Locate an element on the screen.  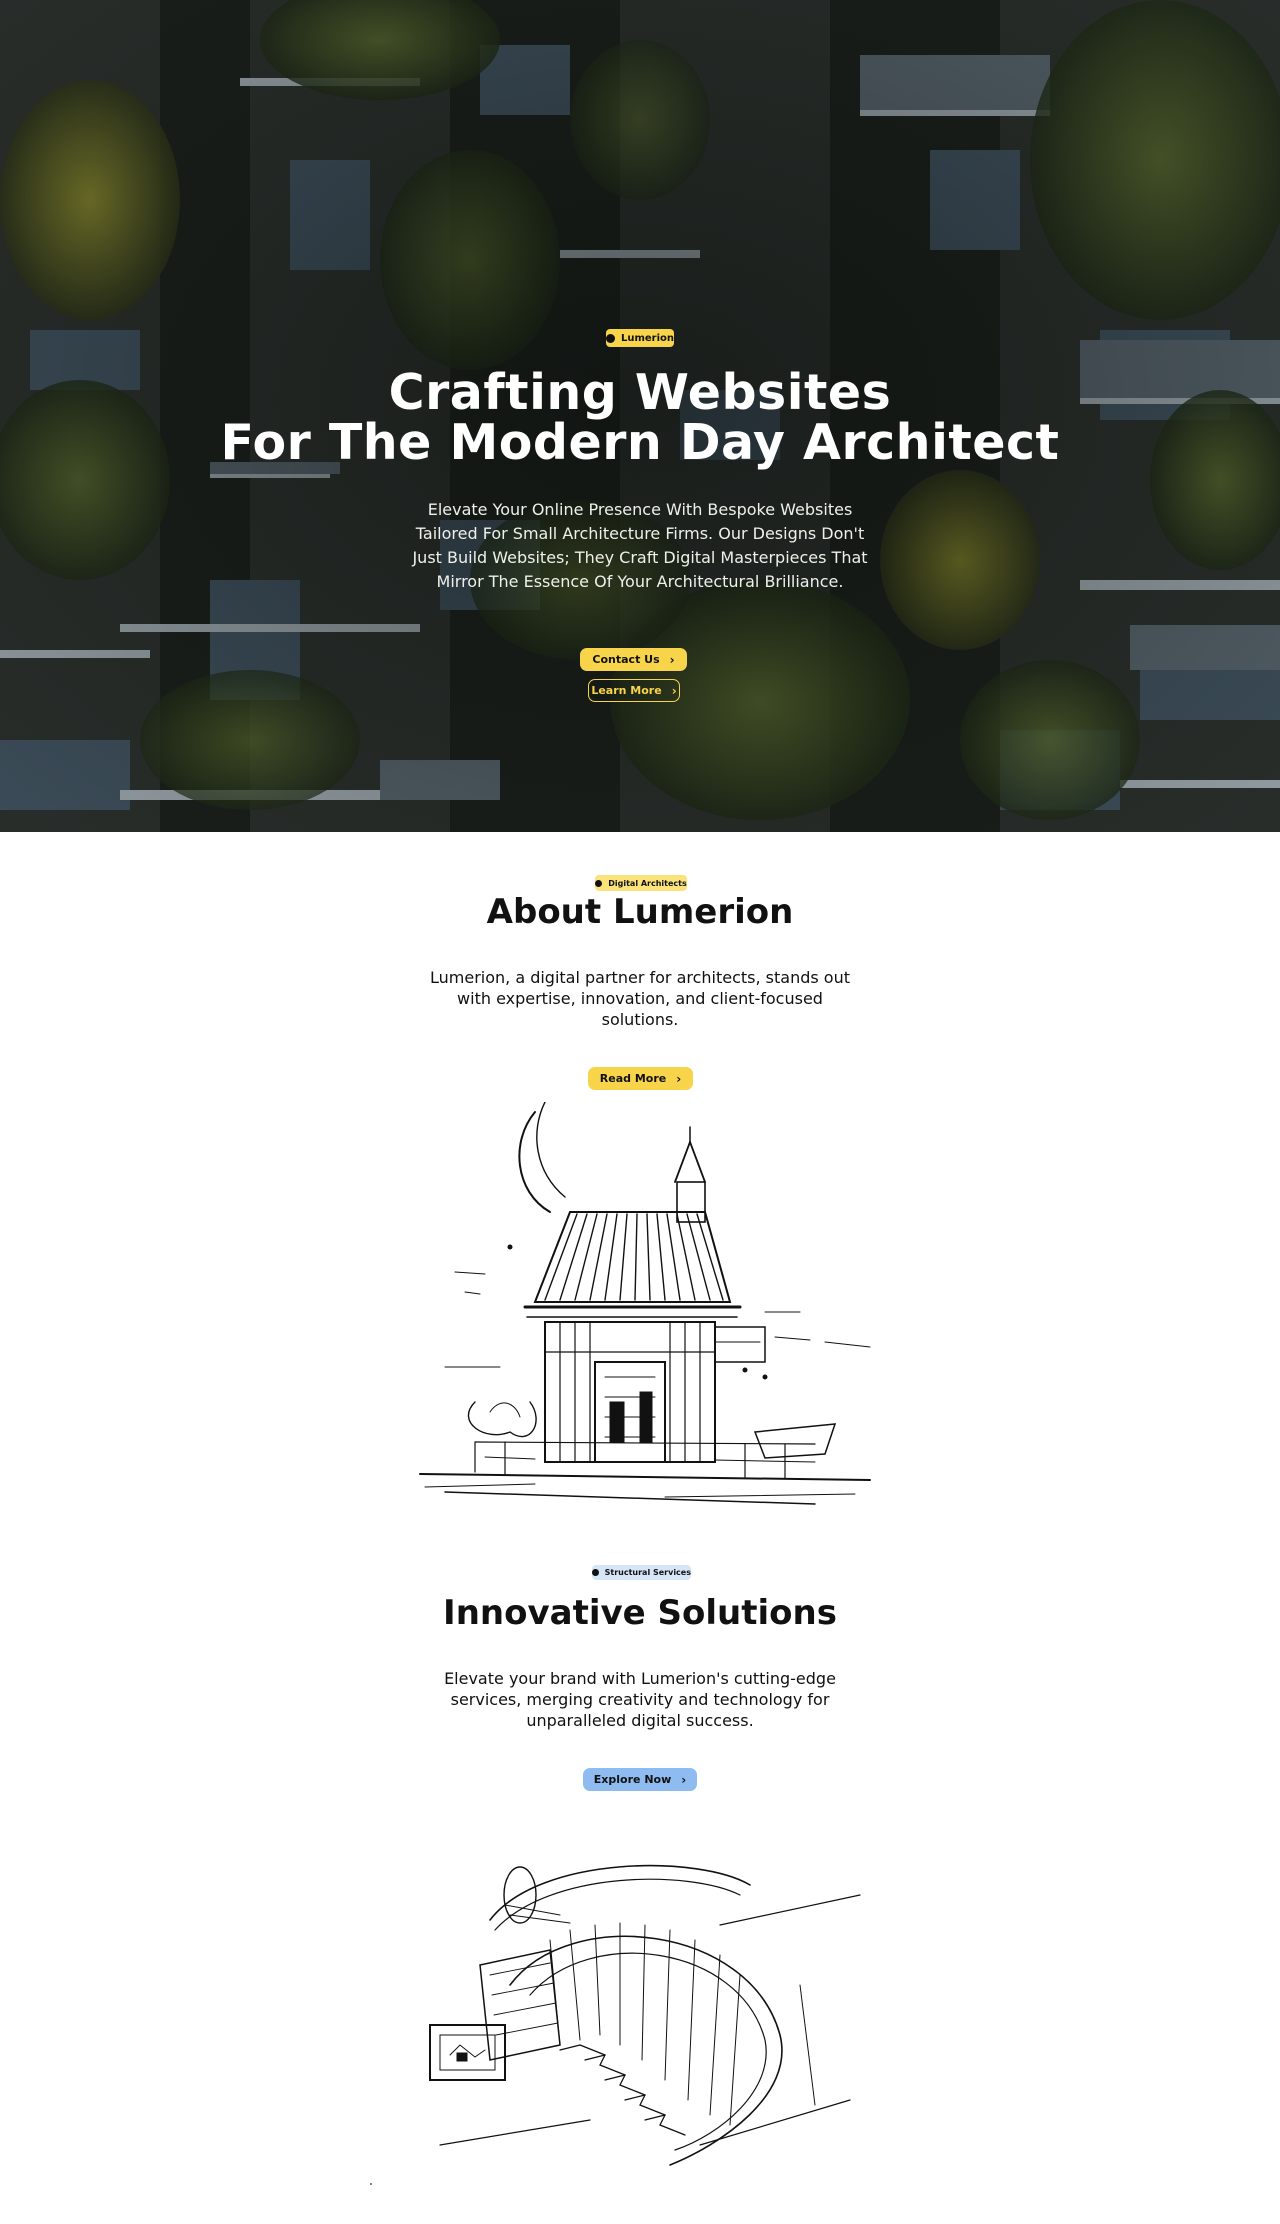
about-badge-label: Digital Architects is located at coordinates (647, 883).